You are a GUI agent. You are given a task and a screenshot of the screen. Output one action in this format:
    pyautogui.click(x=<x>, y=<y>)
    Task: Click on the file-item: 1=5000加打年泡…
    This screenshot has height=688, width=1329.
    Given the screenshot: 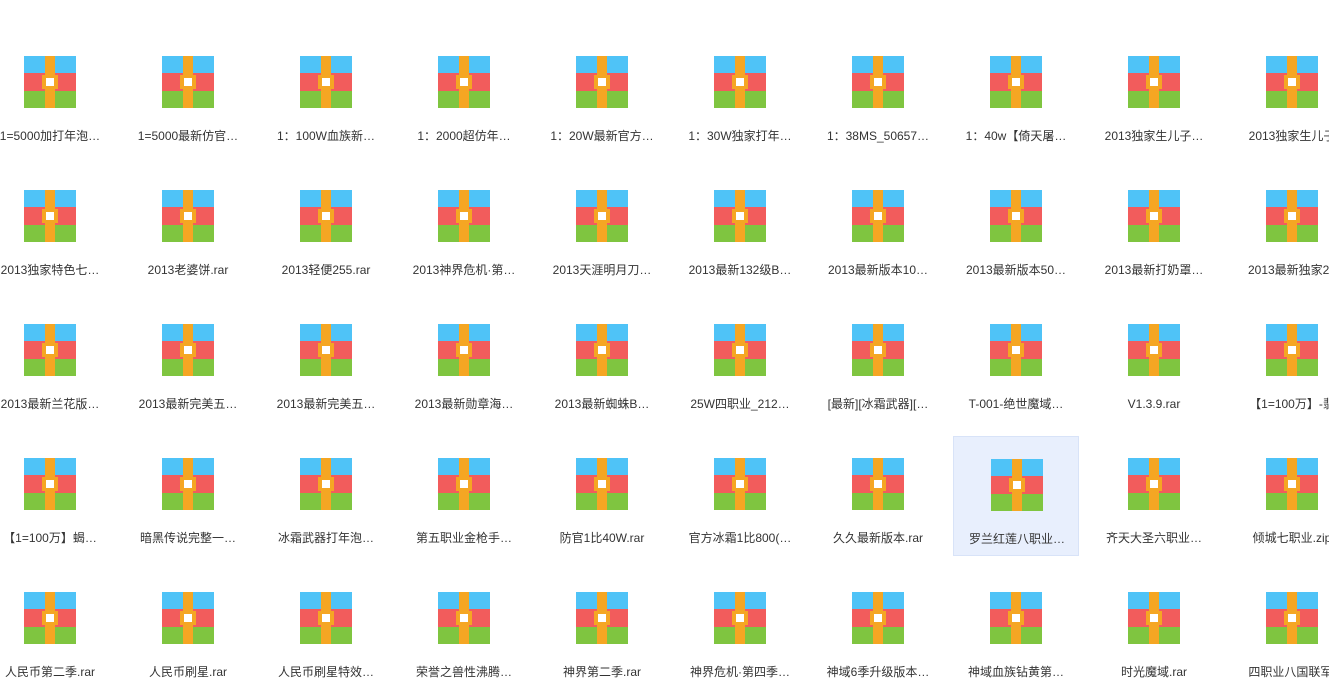 What is the action you would take?
    pyautogui.click(x=56, y=94)
    